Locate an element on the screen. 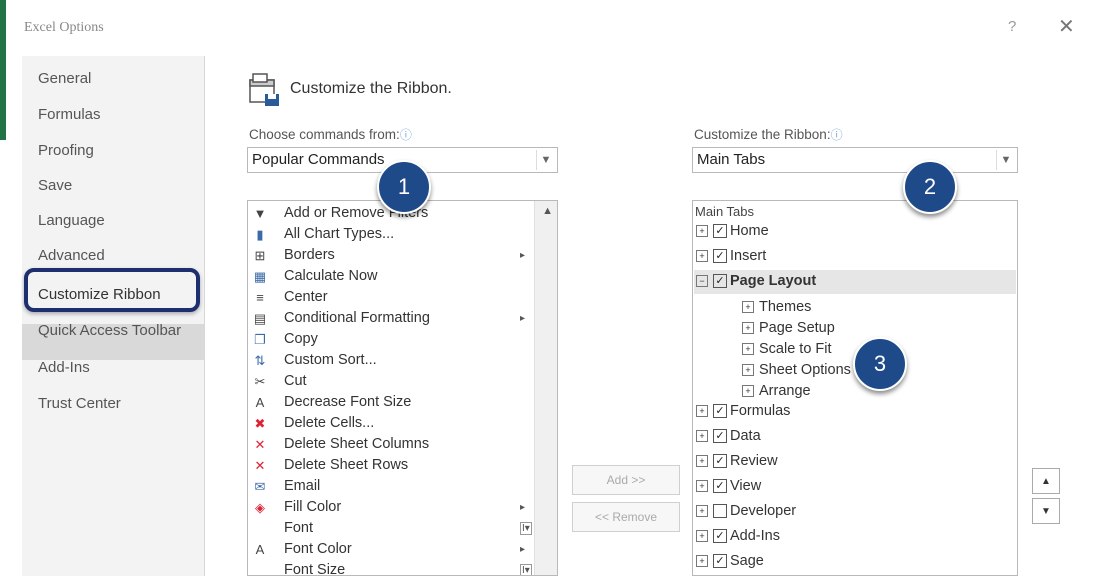 The width and height of the screenshot is (1095, 576). font-size-icon is located at coordinates (260, 569).